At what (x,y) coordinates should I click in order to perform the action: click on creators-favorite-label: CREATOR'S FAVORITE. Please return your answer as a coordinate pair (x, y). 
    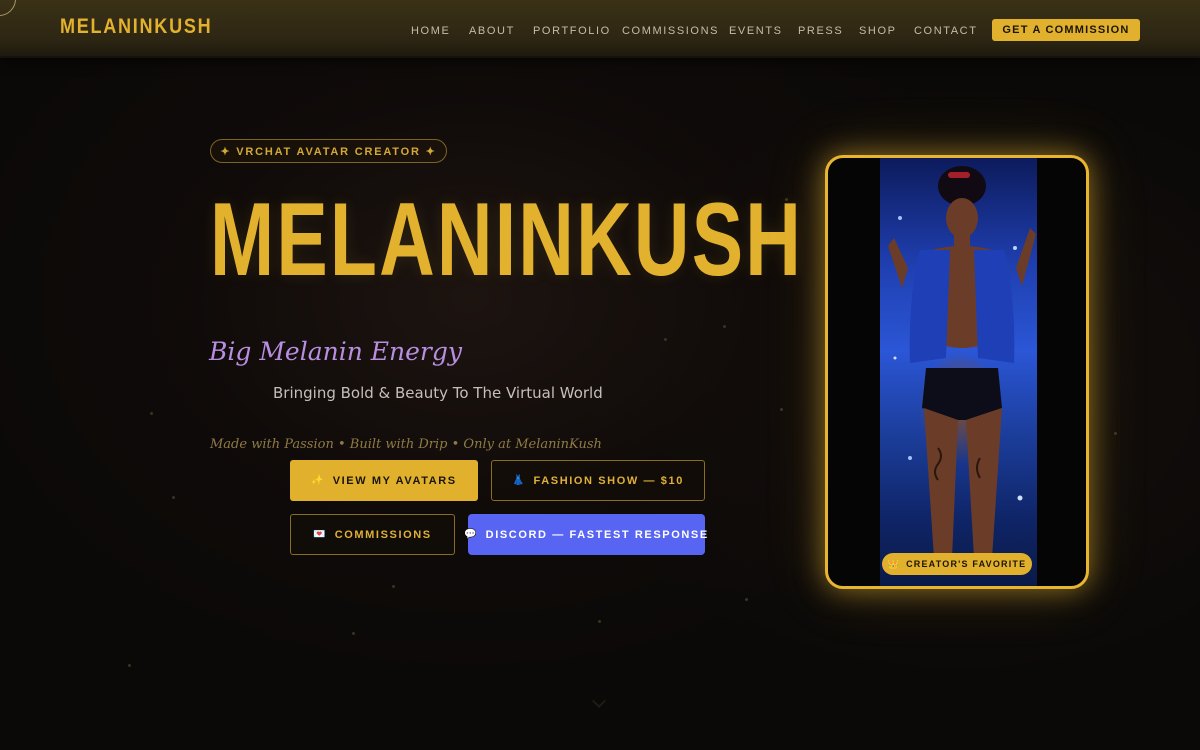
    Looking at the image, I should click on (966, 564).